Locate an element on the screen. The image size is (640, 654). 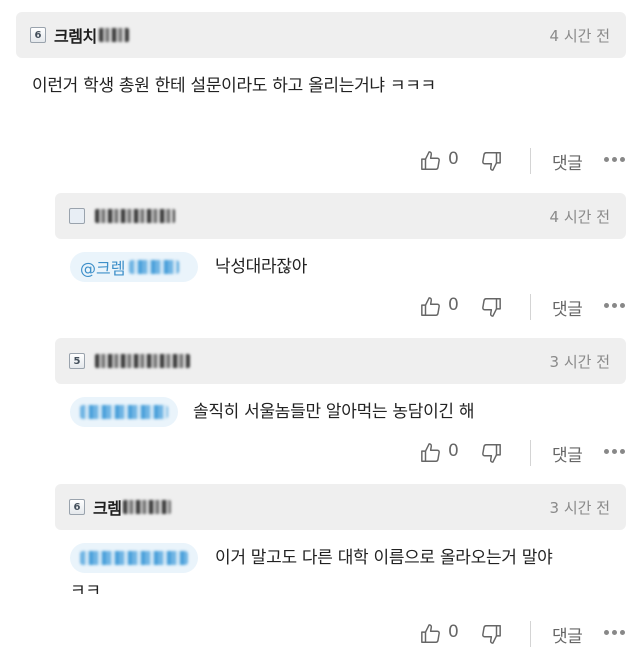
reply-body: 솔직히 서울놈들만 알아먹는 농담이긴 해 is located at coordinates (334, 412).